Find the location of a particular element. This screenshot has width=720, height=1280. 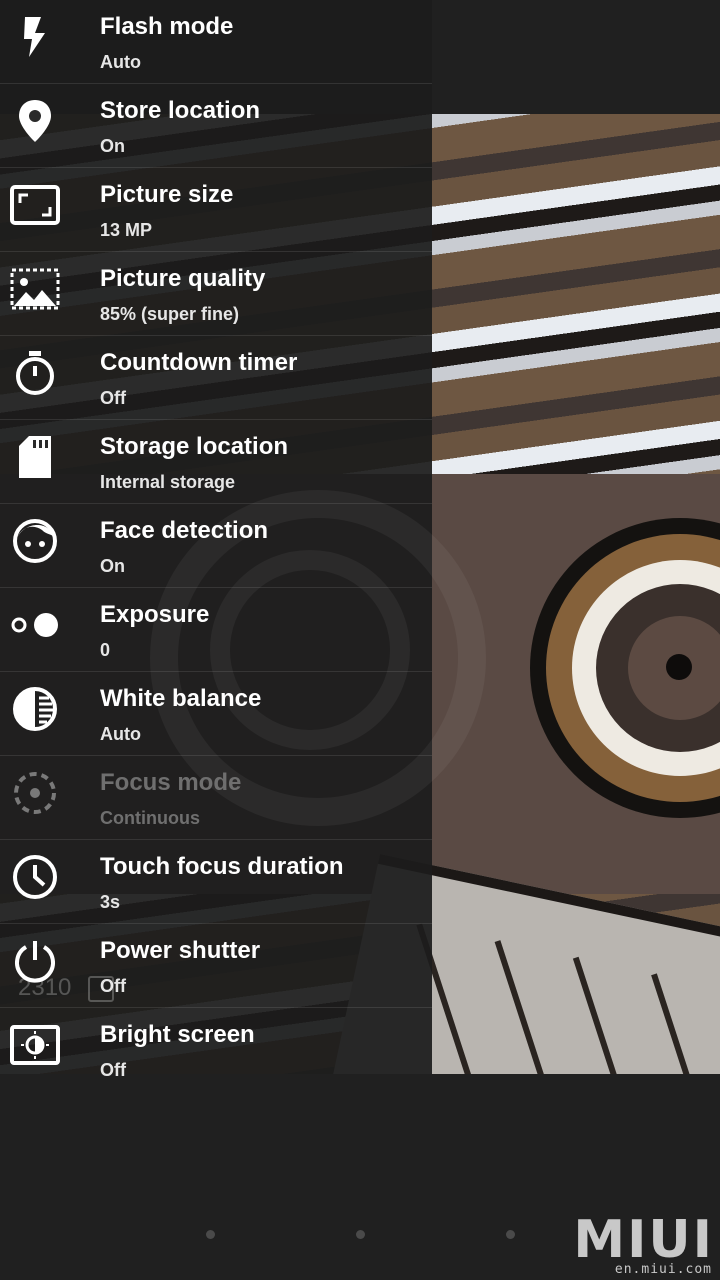

setting-title: Face detection is located at coordinates (184, 530).